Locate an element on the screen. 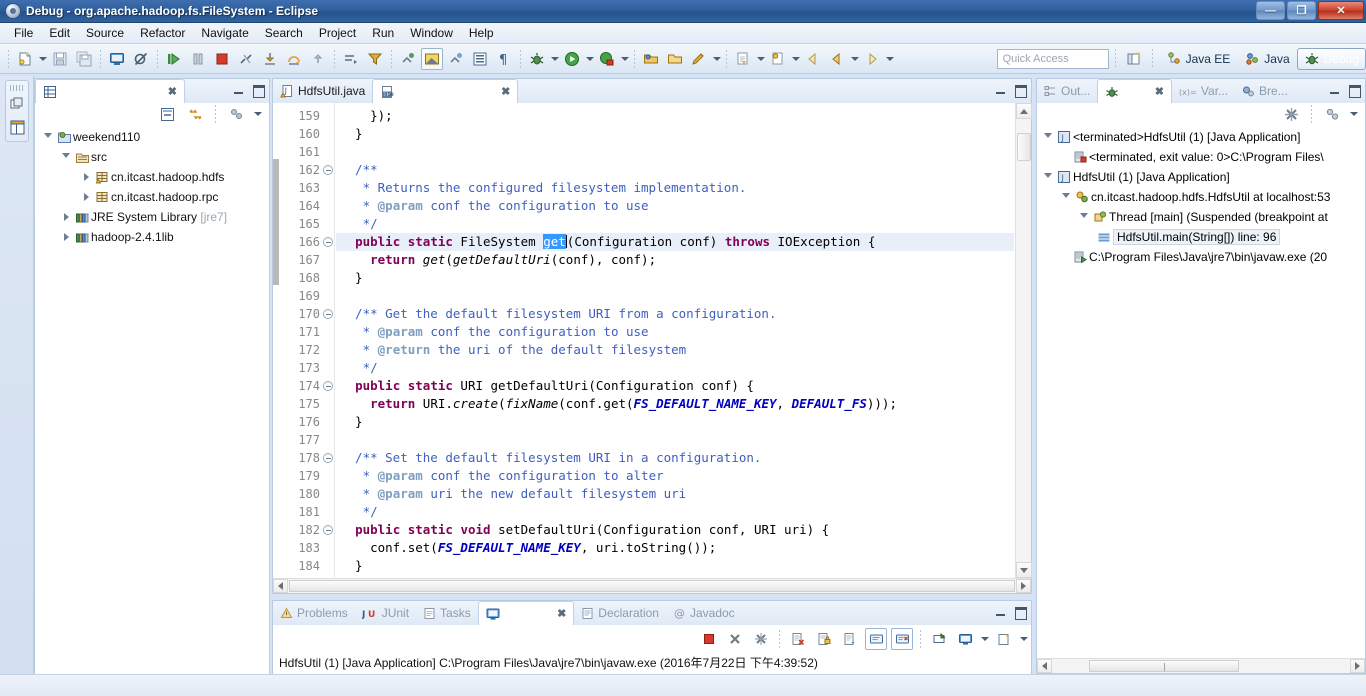 The height and width of the screenshot is (696, 1366). scroll-down-arrow-icon is located at coordinates (1024, 570).